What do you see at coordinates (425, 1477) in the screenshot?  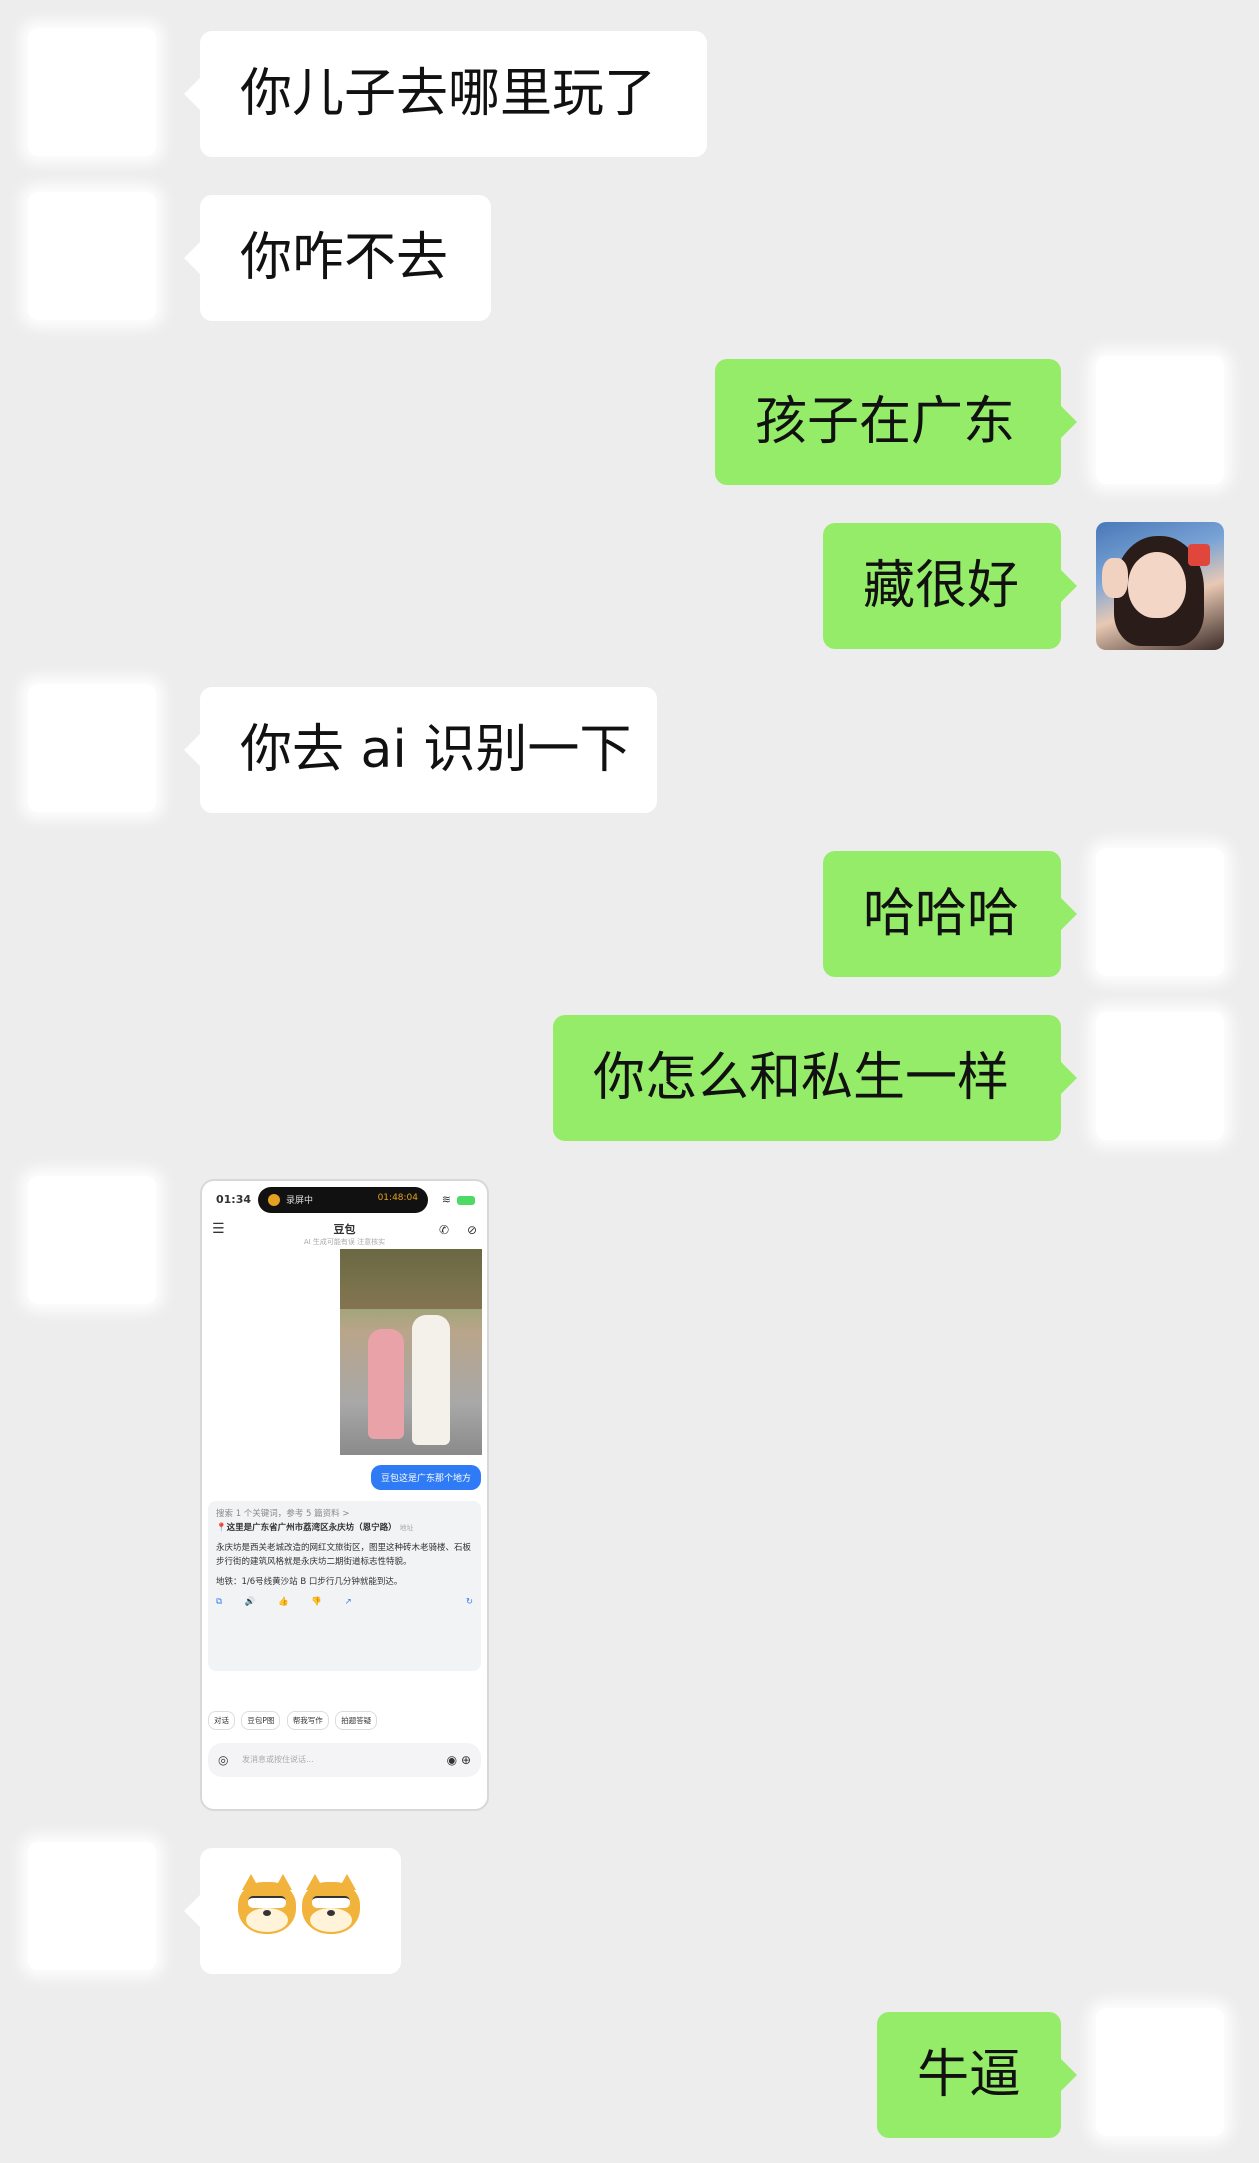 I see `question-bubble: 豆包这是广东那个地方` at bounding box center [425, 1477].